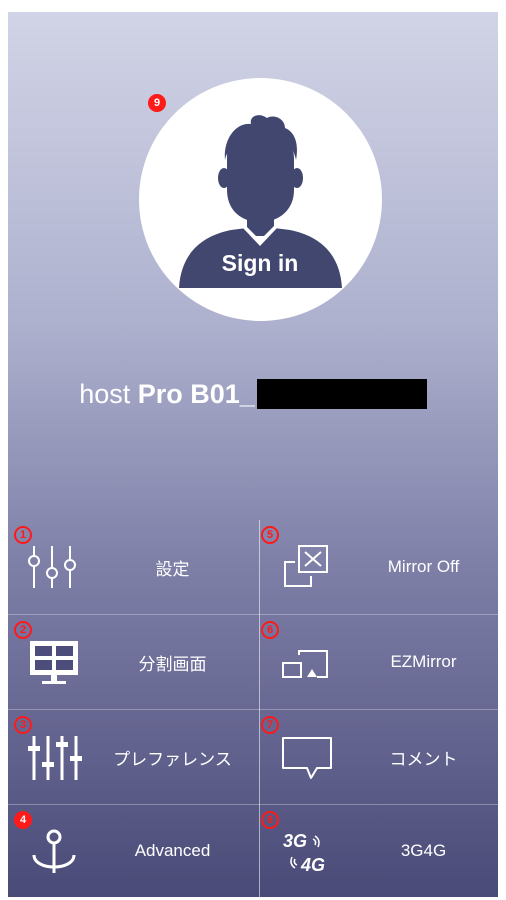 The image size is (506, 900). Describe the element at coordinates (130, 567) in the screenshot. I see `menu-item-settings: 1 設定` at that location.